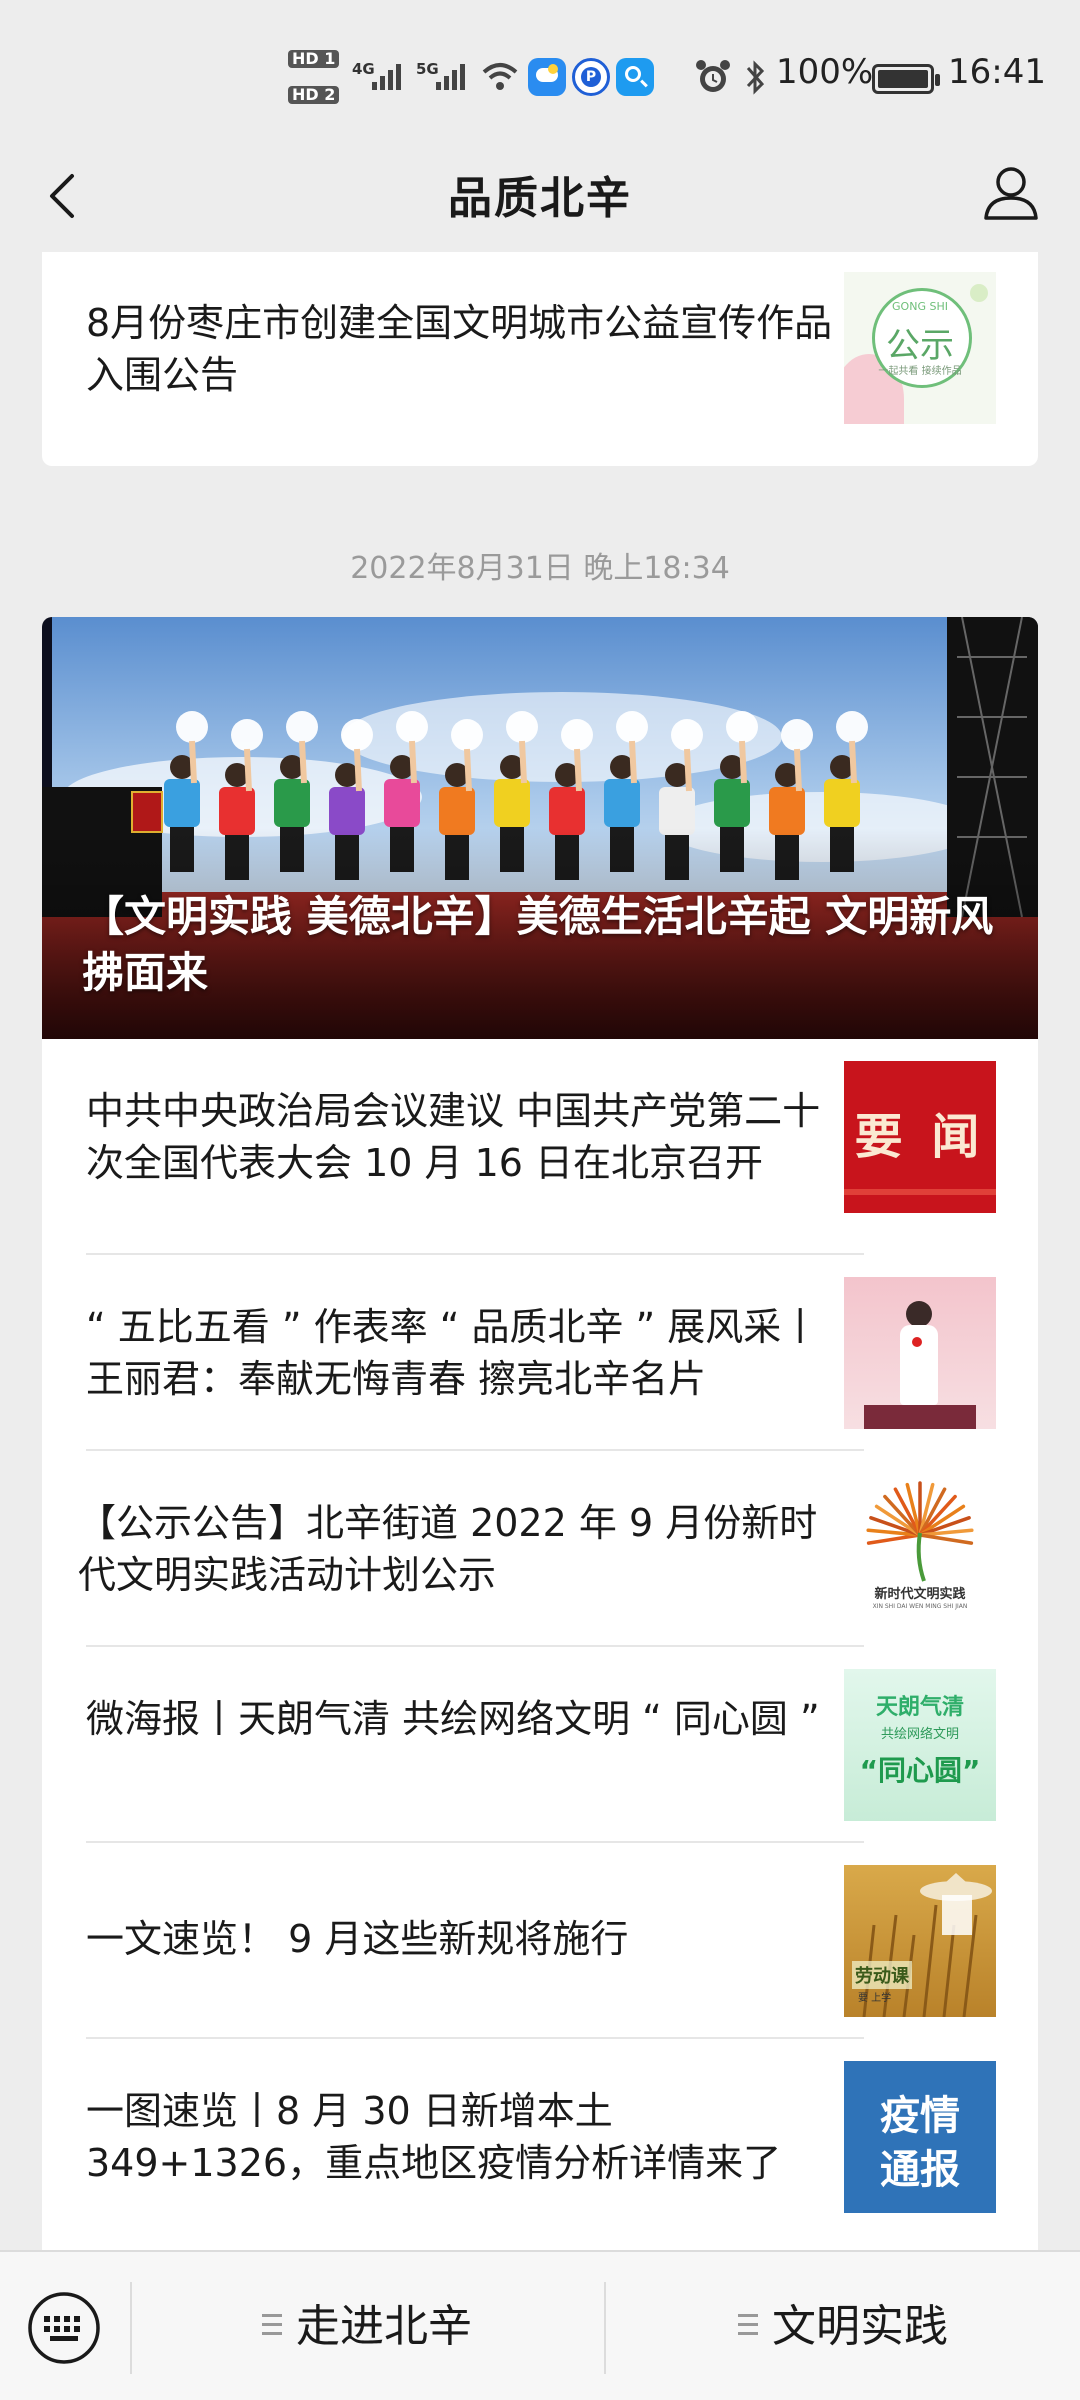  Describe the element at coordinates (920, 2137) in the screenshot. I see `article-thumbnail: 疫情 通报` at that location.